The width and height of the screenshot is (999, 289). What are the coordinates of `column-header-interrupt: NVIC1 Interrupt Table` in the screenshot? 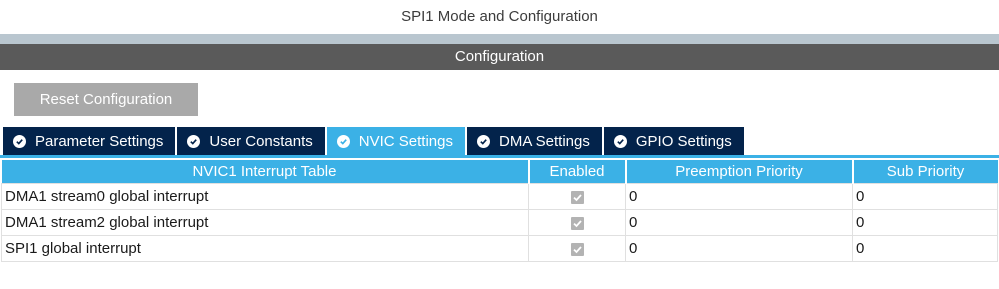 It's located at (265, 172).